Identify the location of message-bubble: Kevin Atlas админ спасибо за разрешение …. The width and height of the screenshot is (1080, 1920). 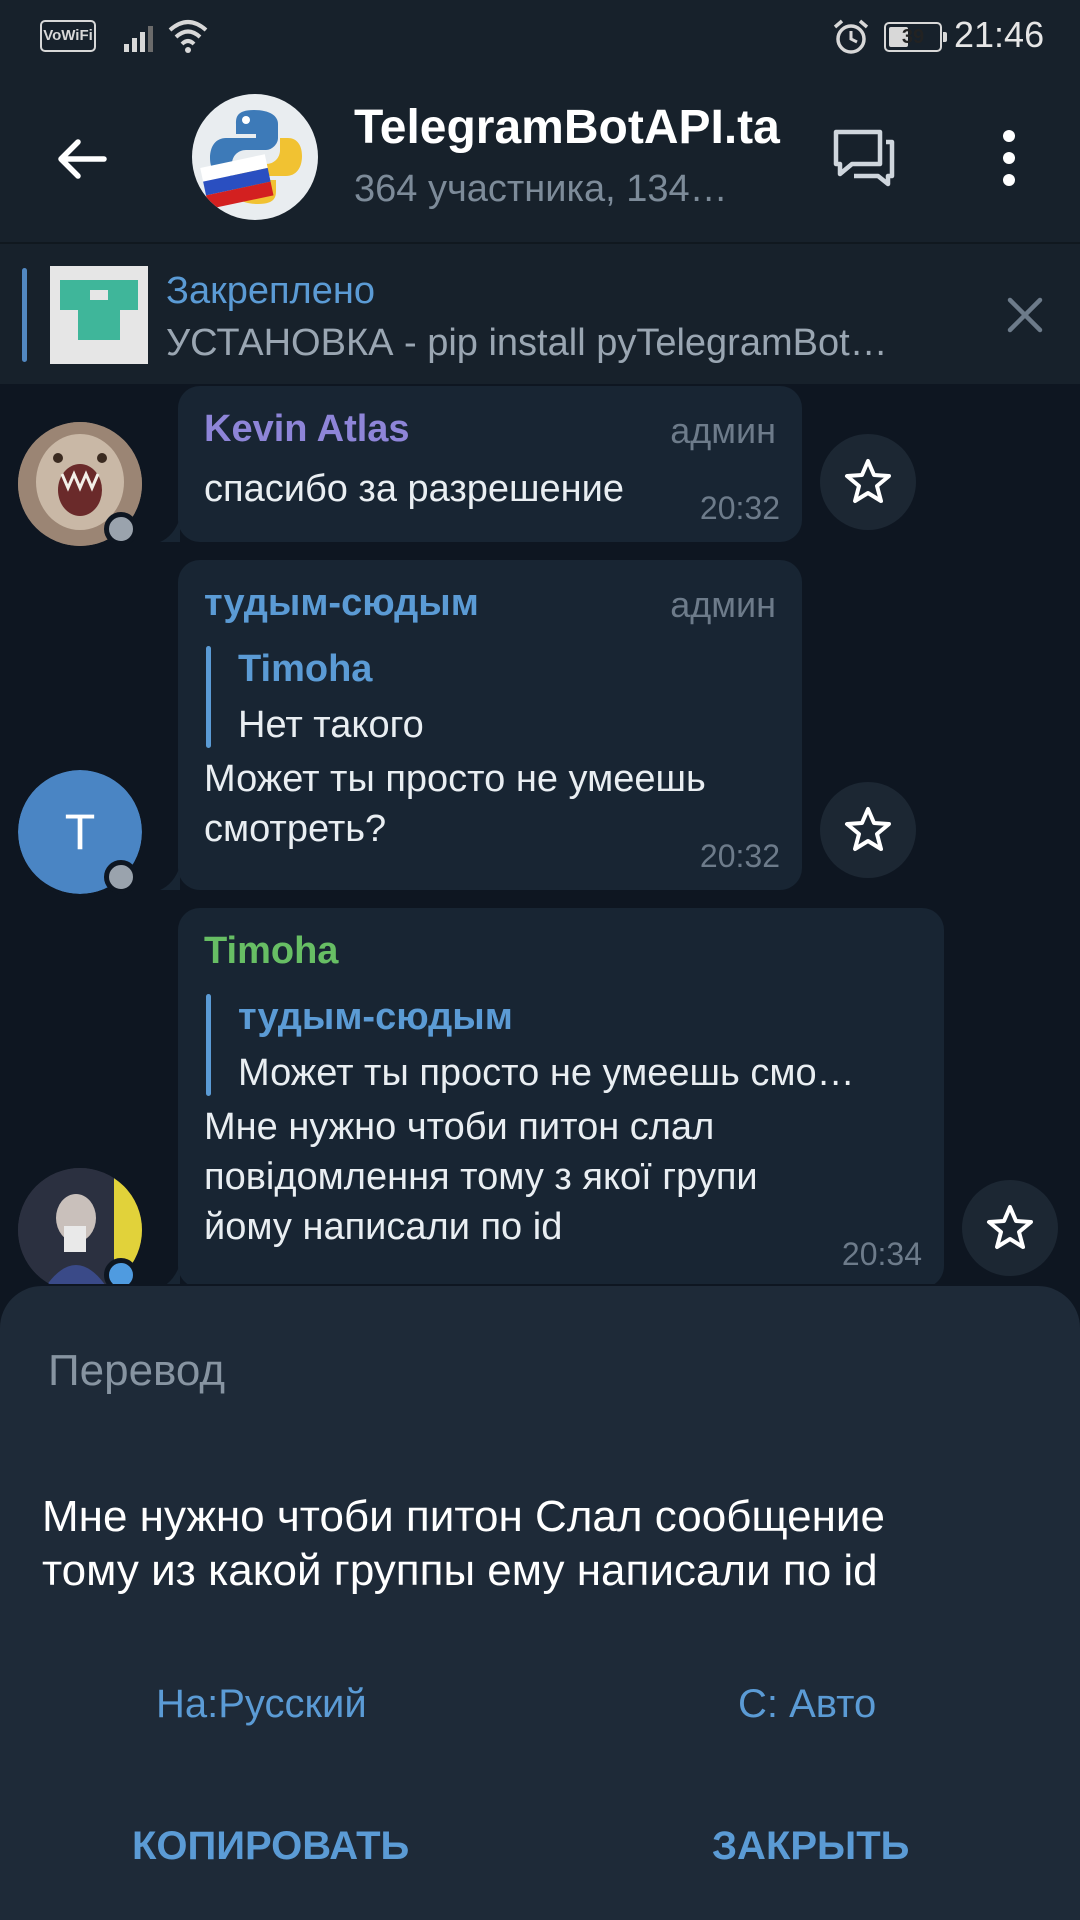
(490, 464).